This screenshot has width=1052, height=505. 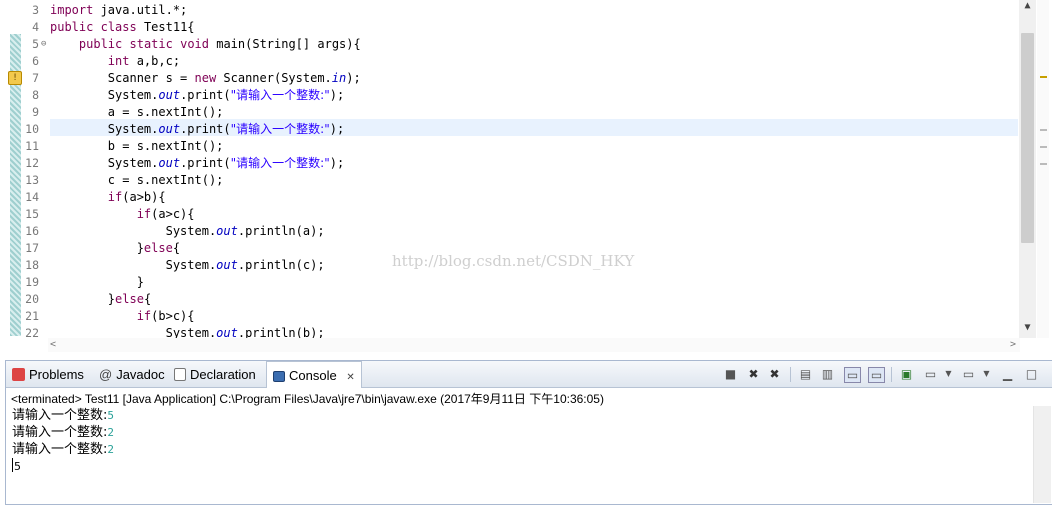 I want to click on warning-icon: !, so click(x=15, y=78).